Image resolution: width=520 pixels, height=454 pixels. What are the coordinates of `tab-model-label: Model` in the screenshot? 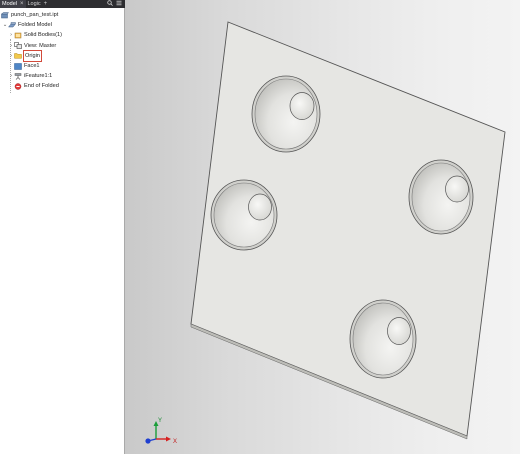 It's located at (9, 4).